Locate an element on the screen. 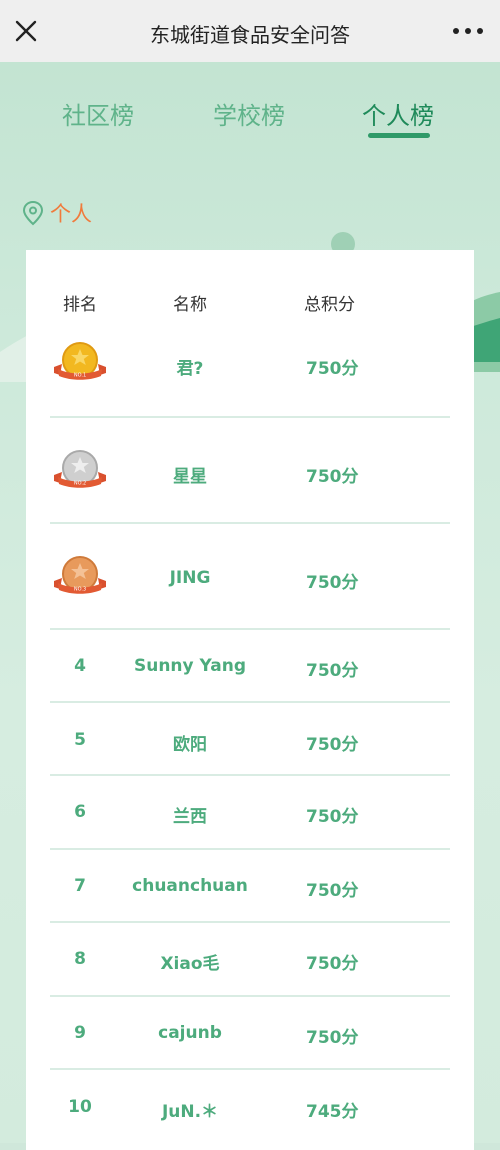  location-pin-icon is located at coordinates (33, 213).